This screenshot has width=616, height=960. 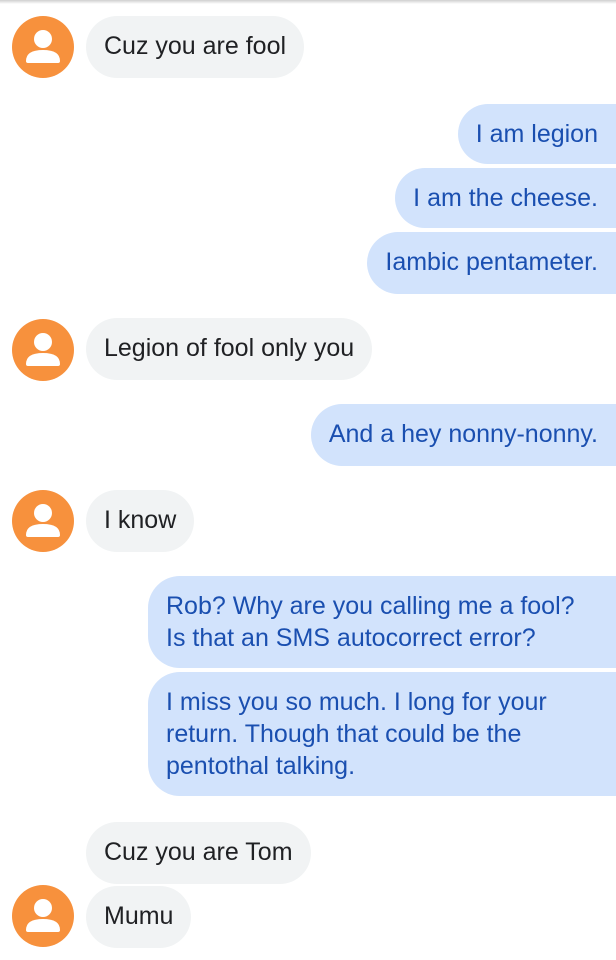 What do you see at coordinates (140, 521) in the screenshot?
I see `incoming-message: I know` at bounding box center [140, 521].